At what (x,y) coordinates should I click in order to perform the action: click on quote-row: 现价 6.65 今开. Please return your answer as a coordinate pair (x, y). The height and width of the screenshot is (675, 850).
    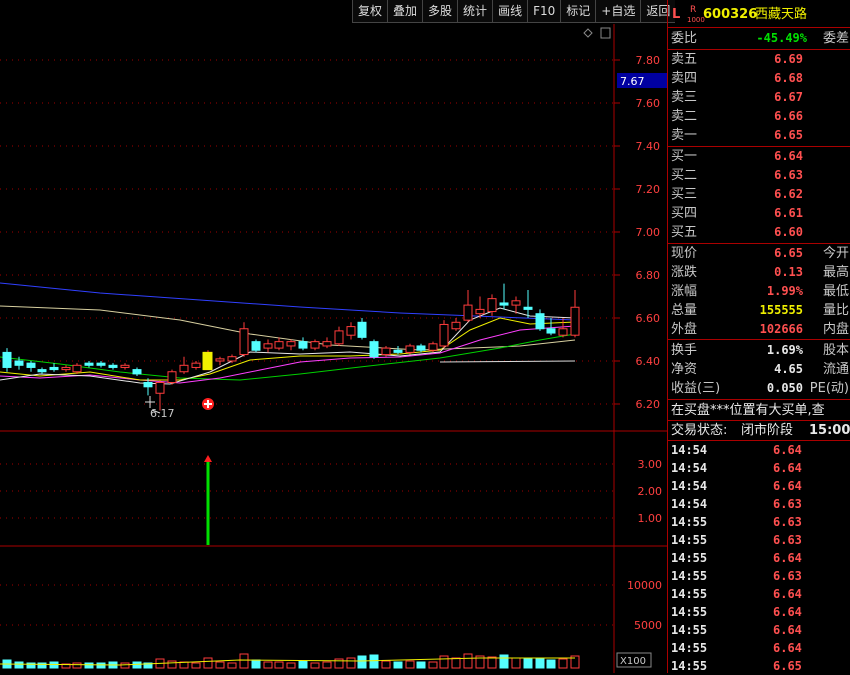
    Looking at the image, I should click on (759, 253).